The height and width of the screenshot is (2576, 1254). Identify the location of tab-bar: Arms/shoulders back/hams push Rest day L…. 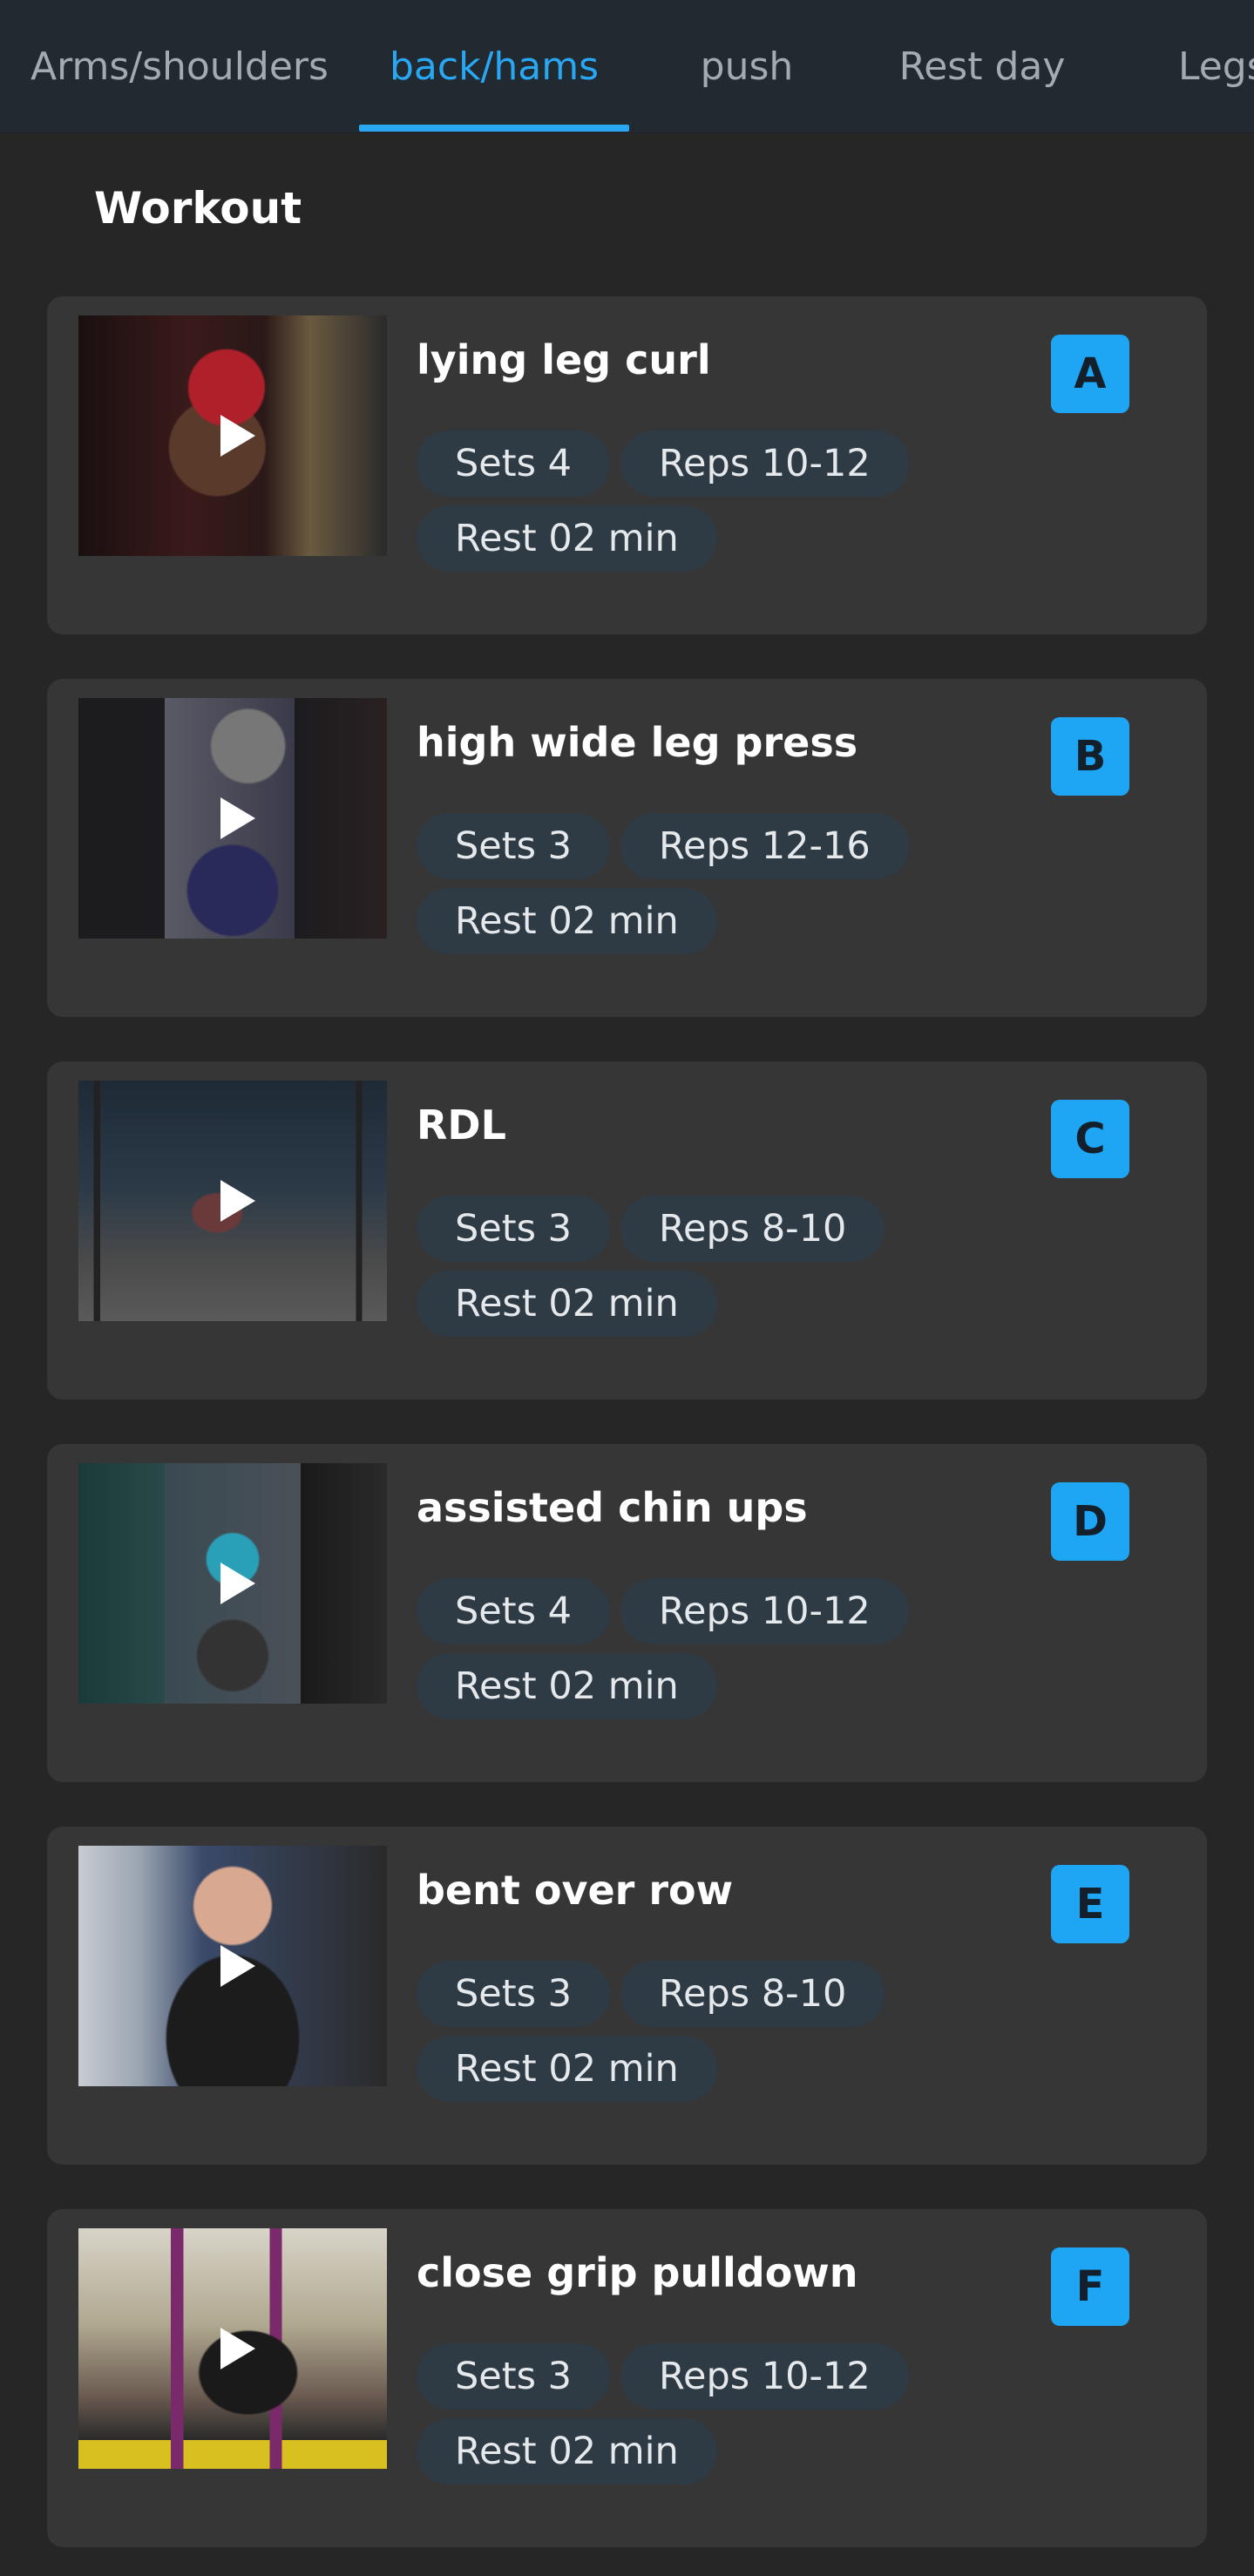
(627, 66).